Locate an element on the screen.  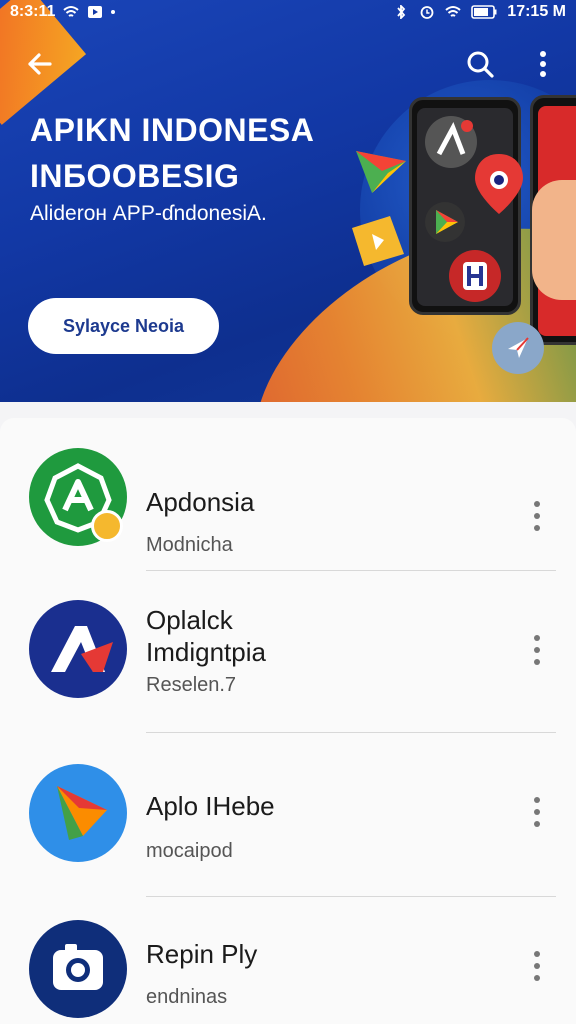
share-fab is located at coordinates (518, 348).